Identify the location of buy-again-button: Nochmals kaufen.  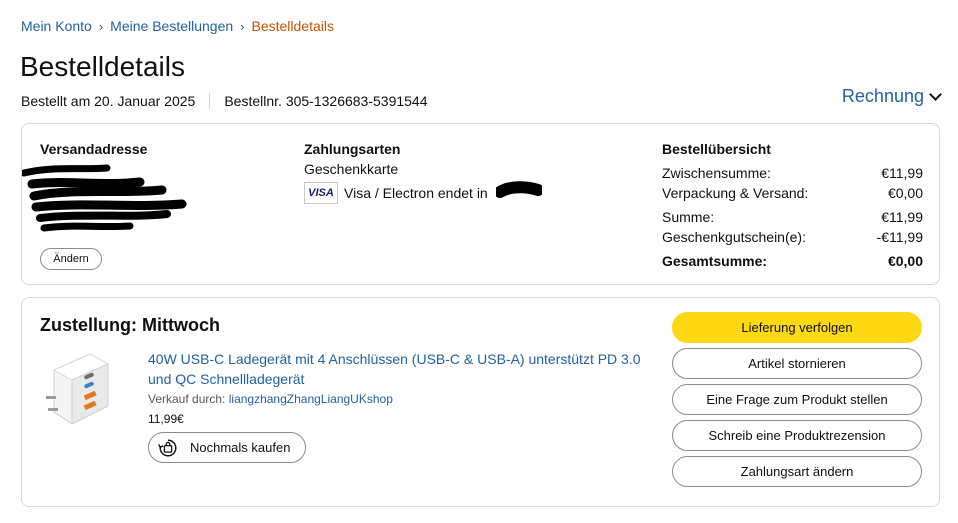
(227, 447).